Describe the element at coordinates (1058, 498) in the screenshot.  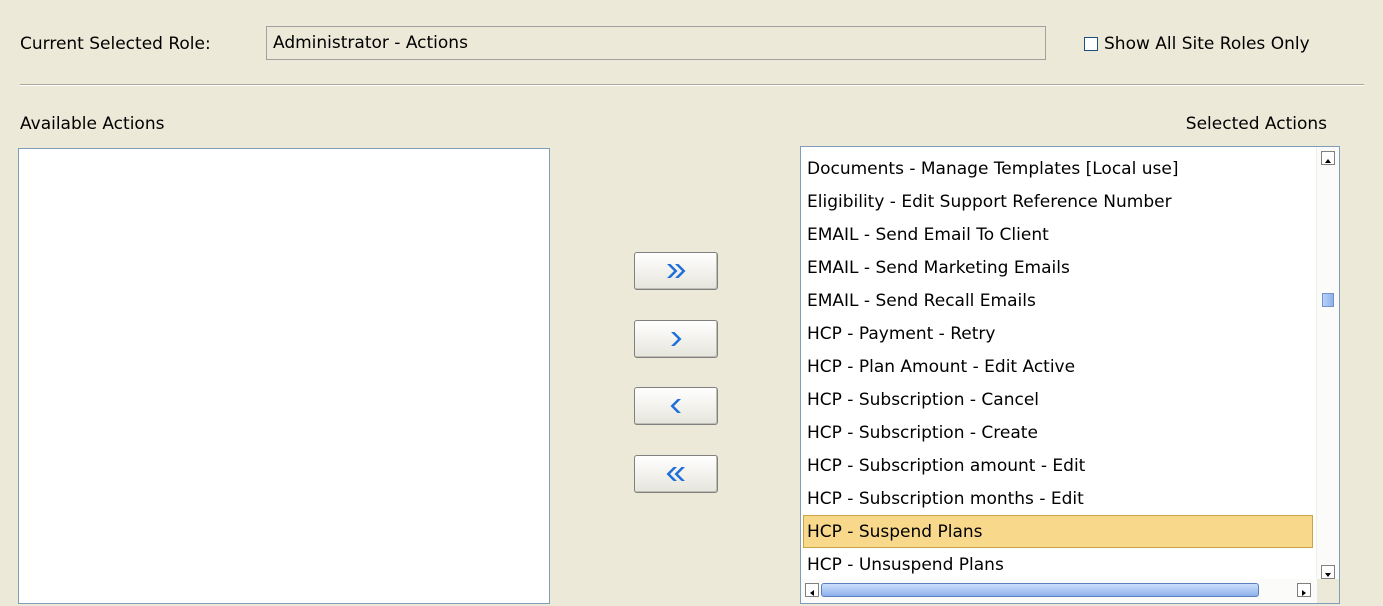
I see `list-item: HCP - Subscription months - Edit` at that location.